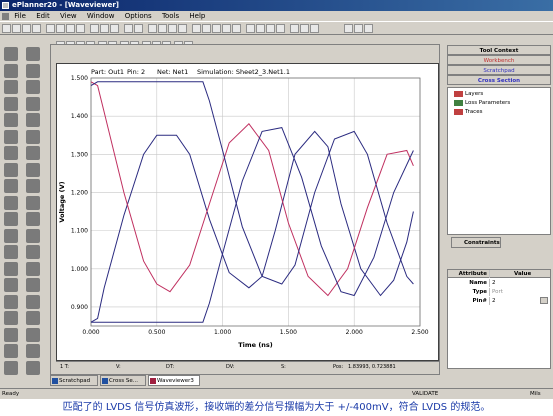 This screenshot has width=553, height=416. I want to click on menu-window: Window, so click(101, 16).